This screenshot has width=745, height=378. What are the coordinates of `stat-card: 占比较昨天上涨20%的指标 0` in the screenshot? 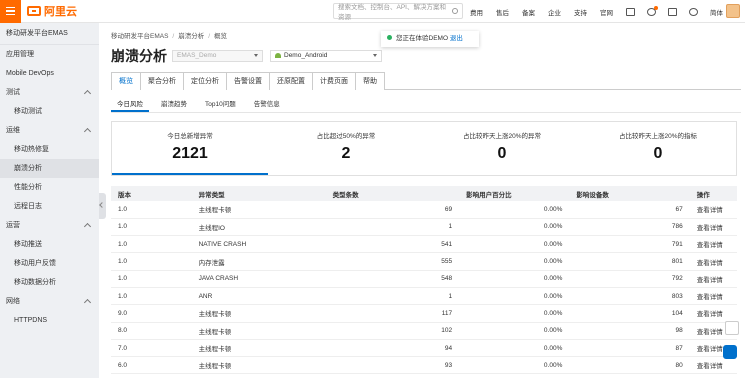 It's located at (658, 148).